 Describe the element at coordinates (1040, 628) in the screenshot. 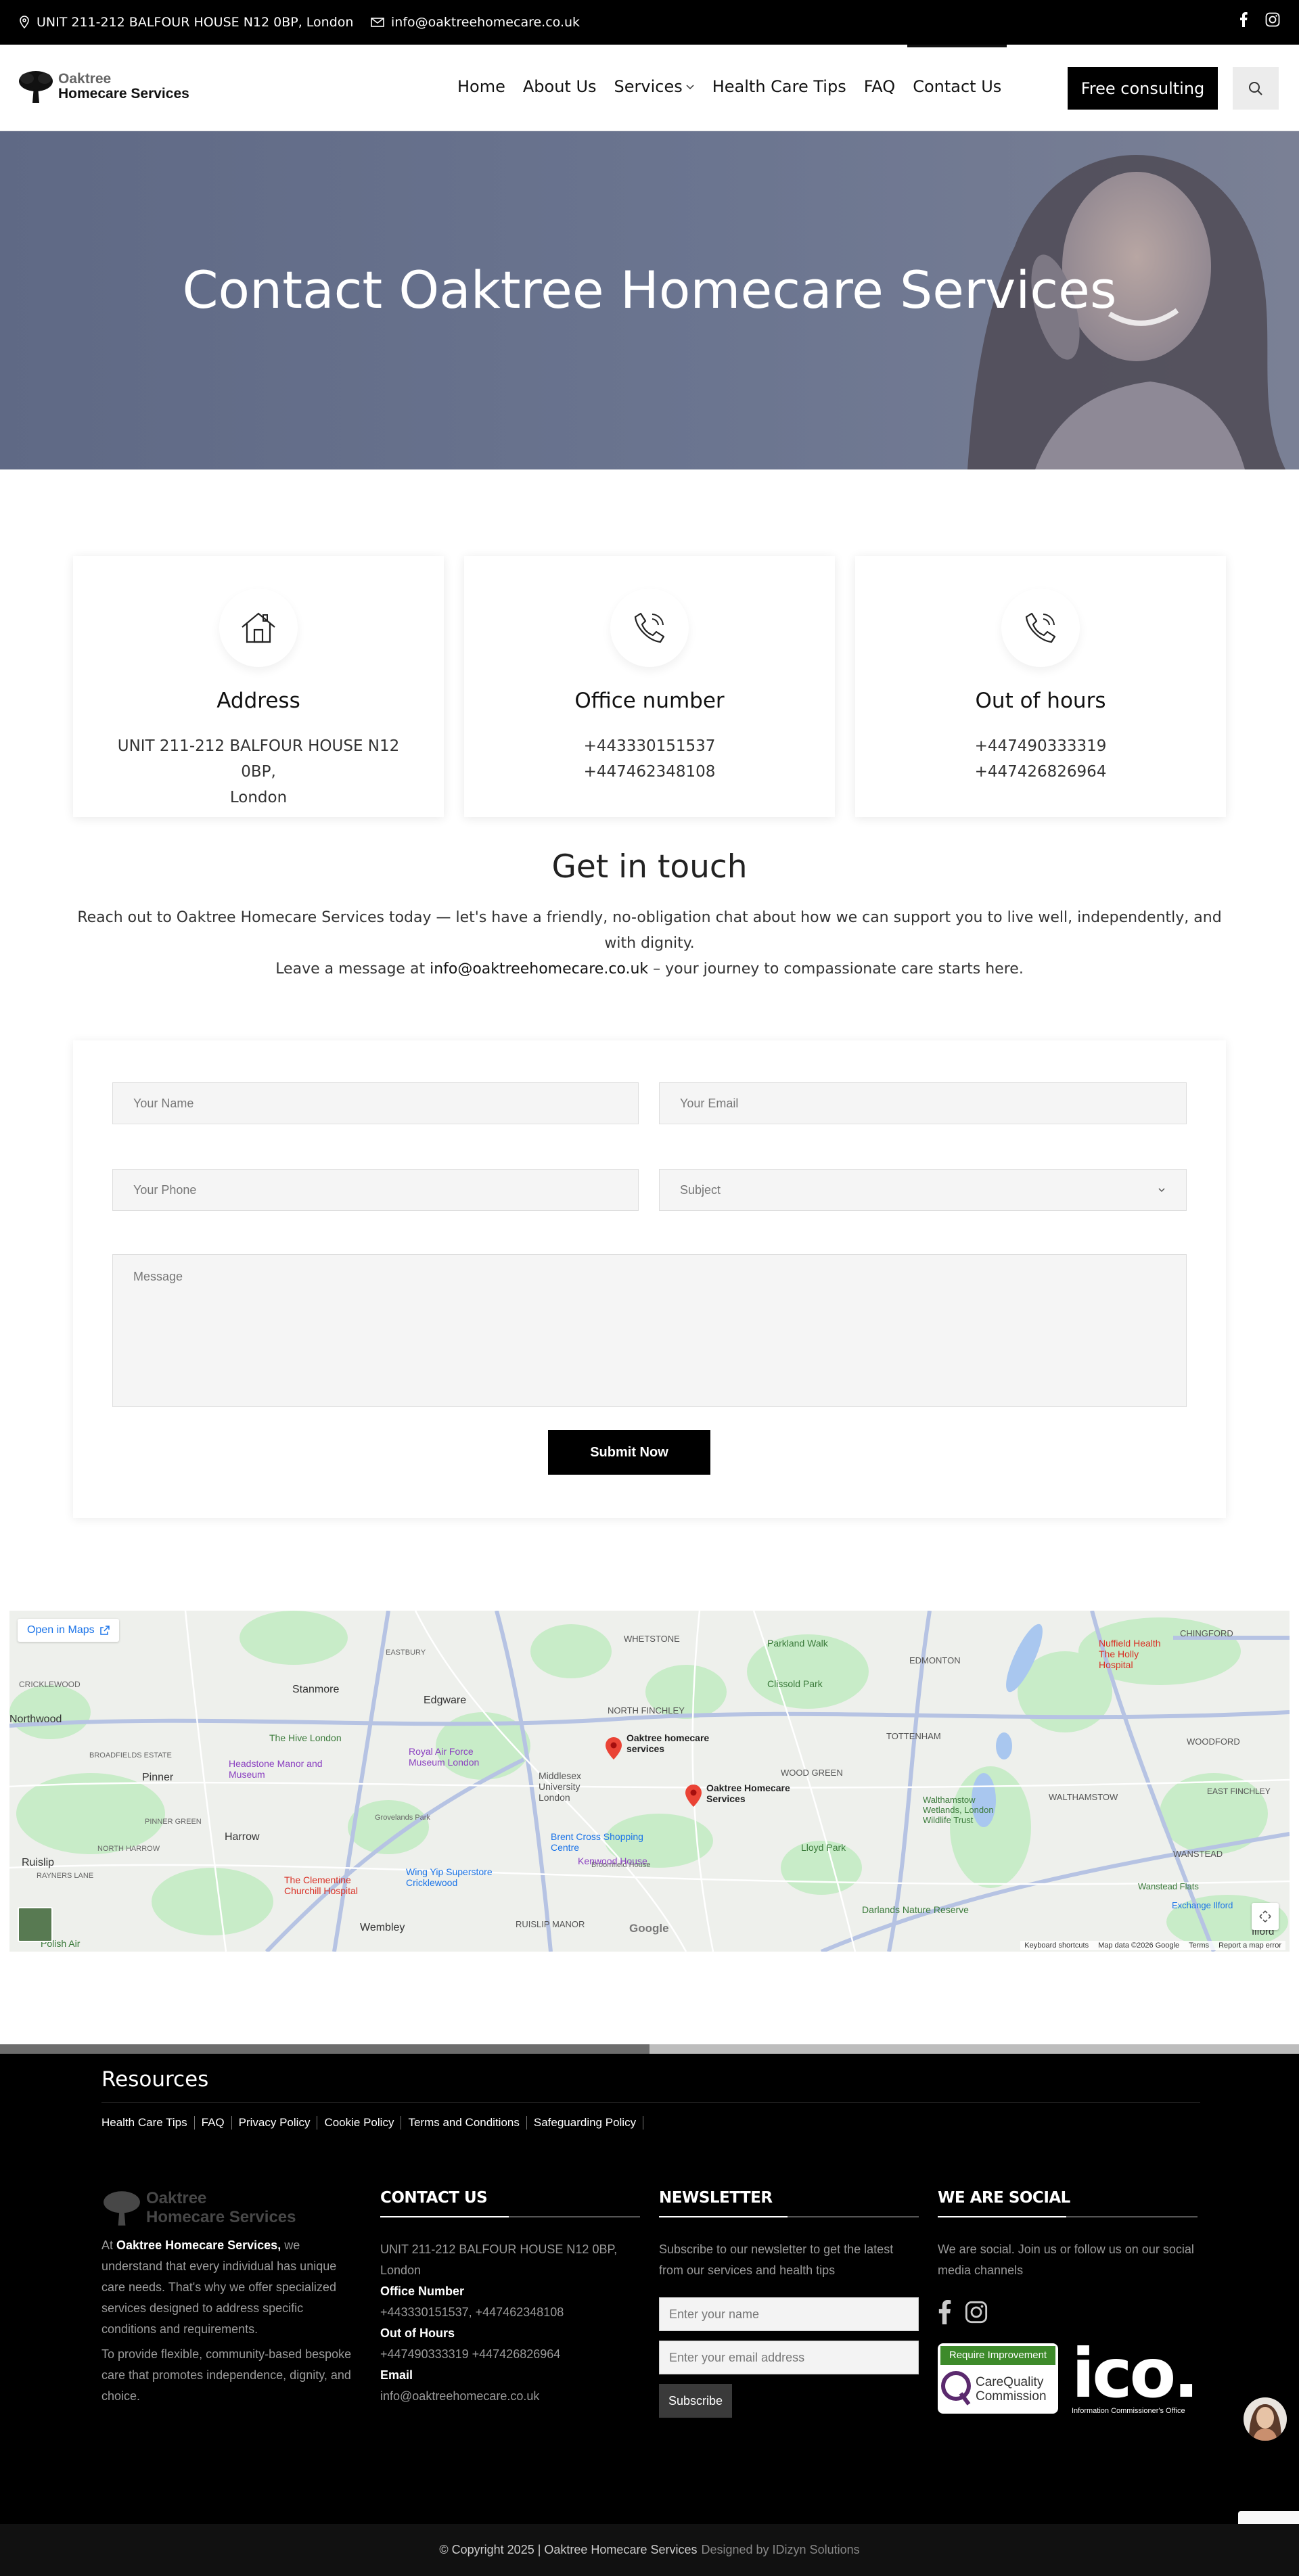

I see `ooh-icon-circle` at that location.